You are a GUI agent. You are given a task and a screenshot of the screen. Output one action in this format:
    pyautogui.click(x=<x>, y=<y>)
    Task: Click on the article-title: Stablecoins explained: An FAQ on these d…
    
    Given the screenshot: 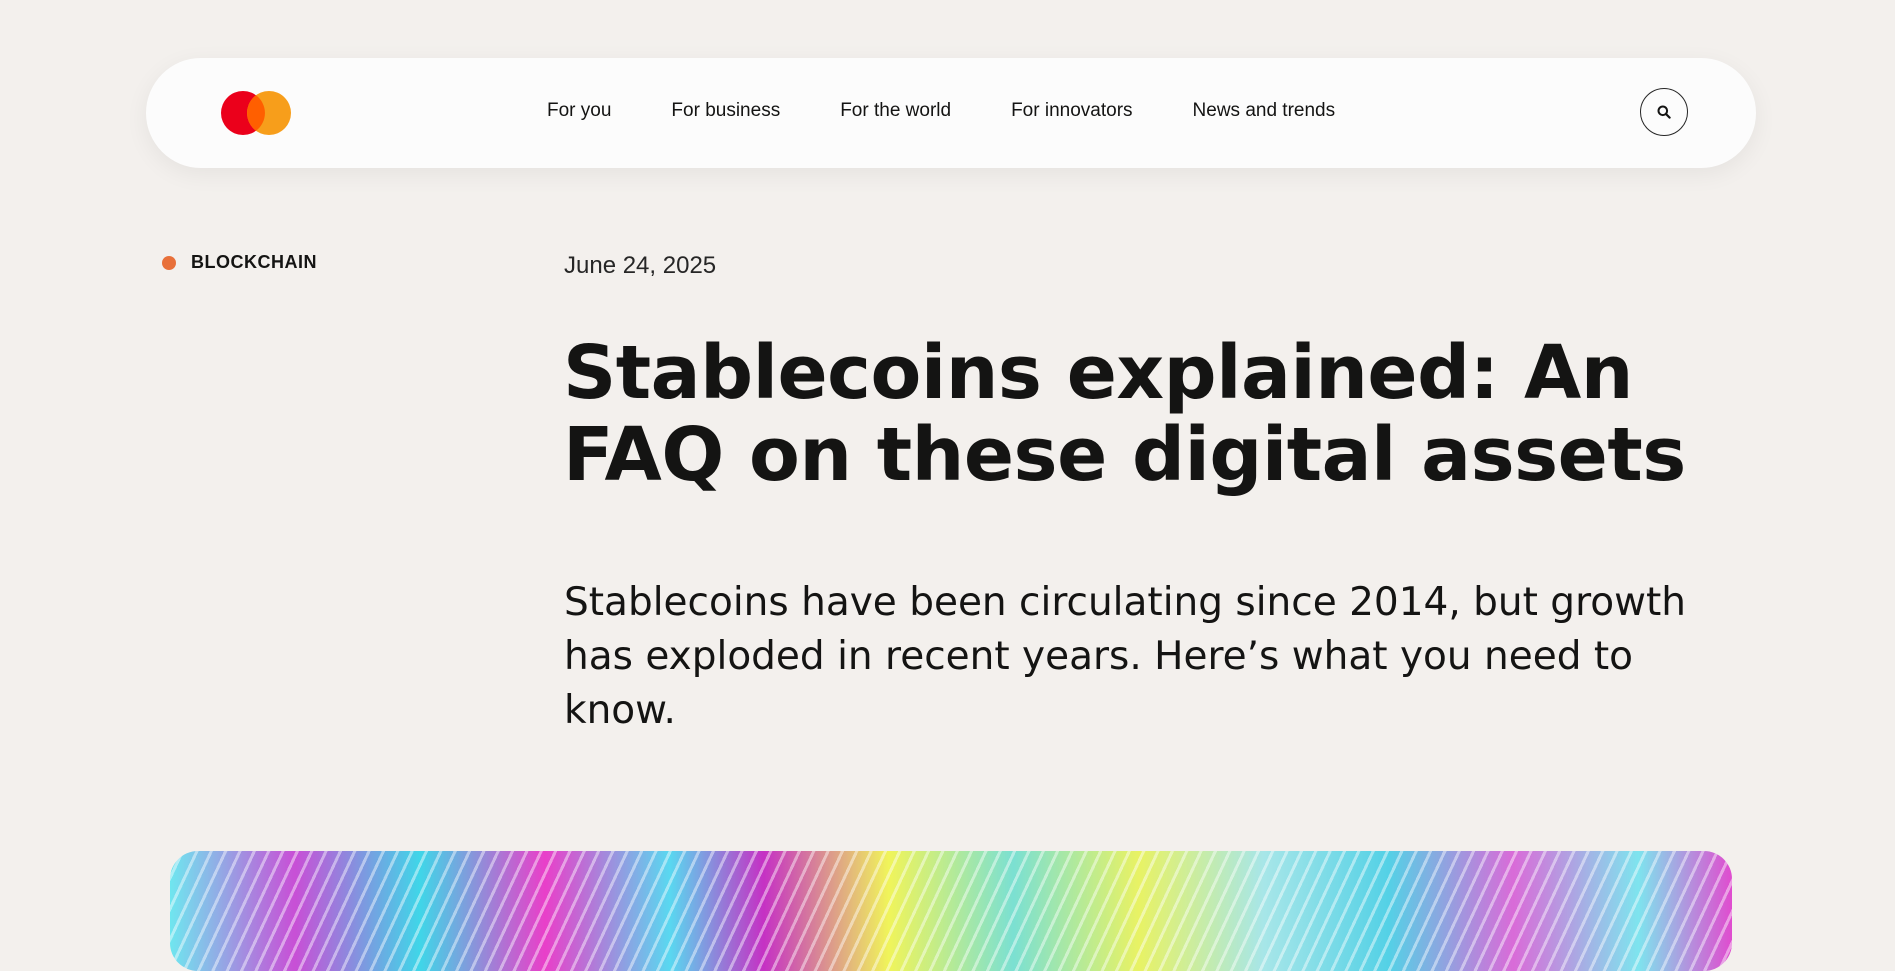 What is the action you would take?
    pyautogui.click(x=1124, y=414)
    